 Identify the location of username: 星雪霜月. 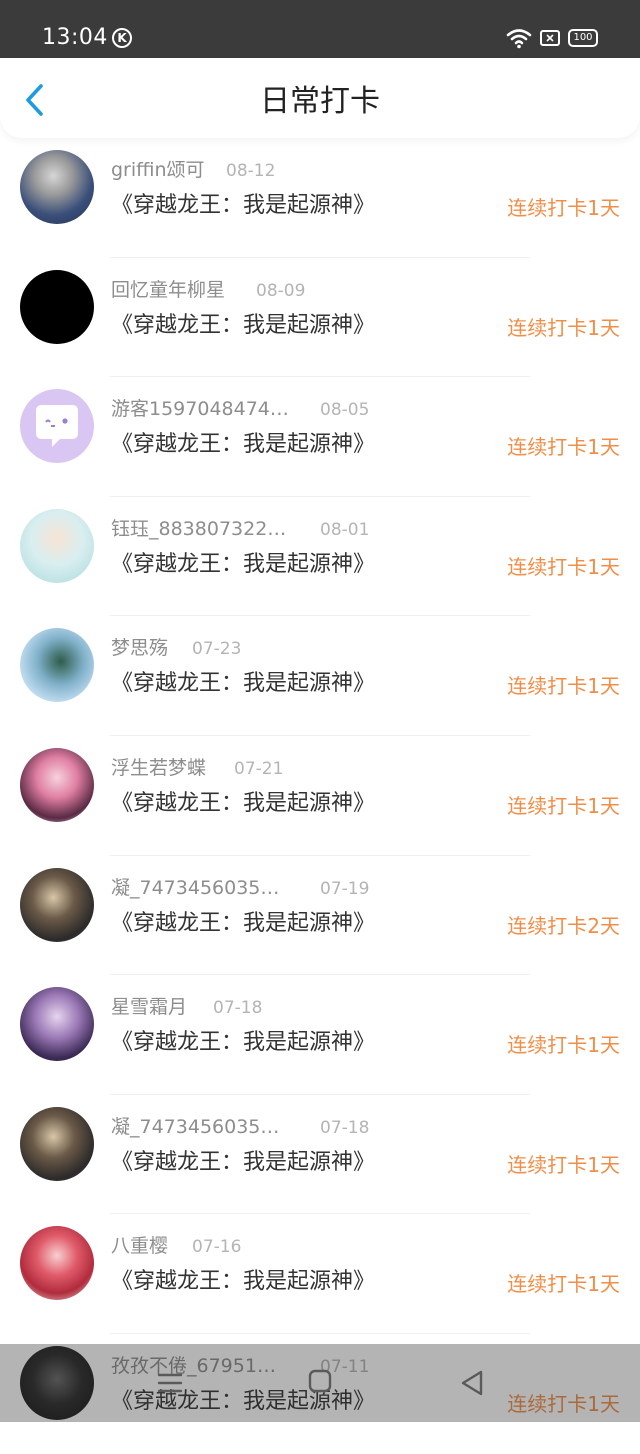
(149, 1007).